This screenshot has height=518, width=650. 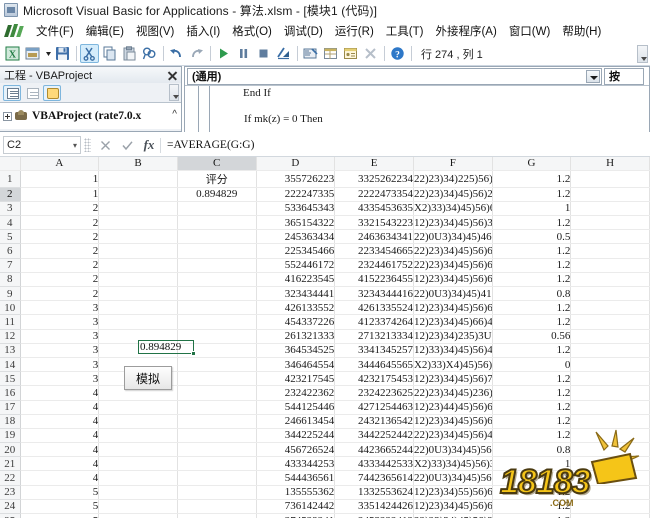 What do you see at coordinates (217, 350) in the screenshot?
I see `cell-C13` at bounding box center [217, 350].